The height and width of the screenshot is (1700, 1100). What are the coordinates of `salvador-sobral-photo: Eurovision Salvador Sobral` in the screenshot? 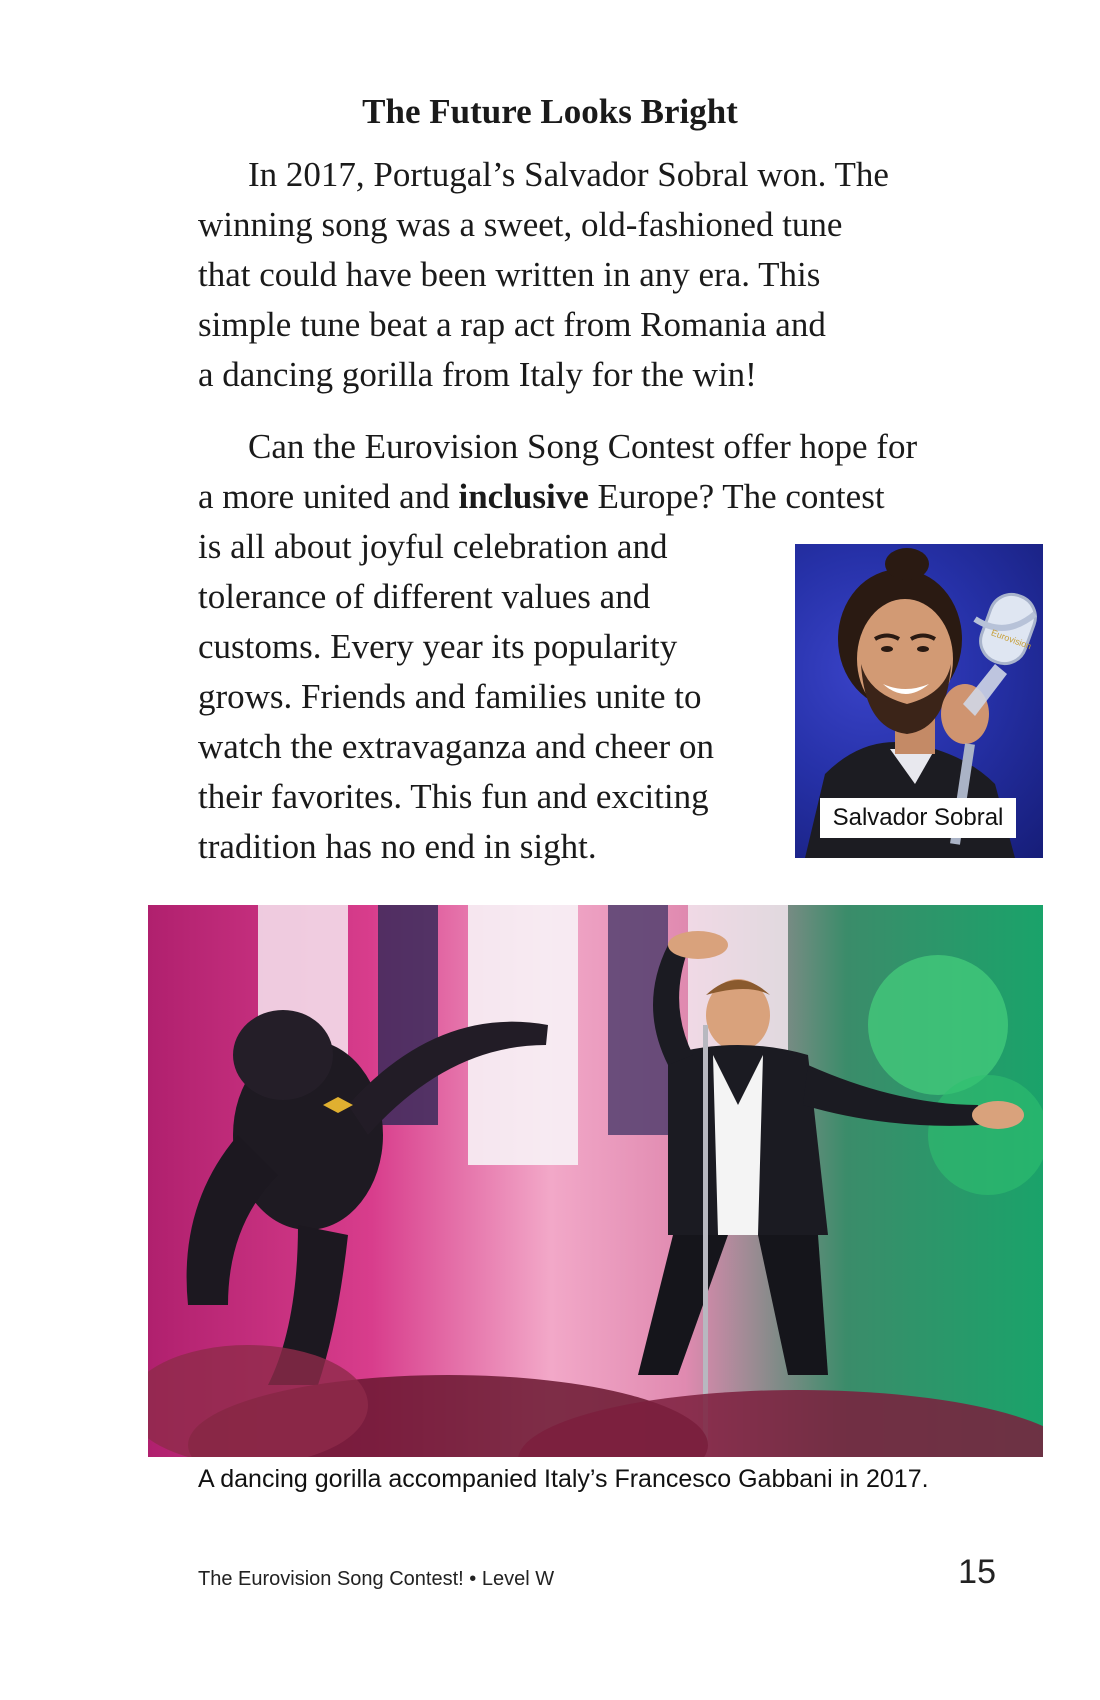 It's located at (919, 701).